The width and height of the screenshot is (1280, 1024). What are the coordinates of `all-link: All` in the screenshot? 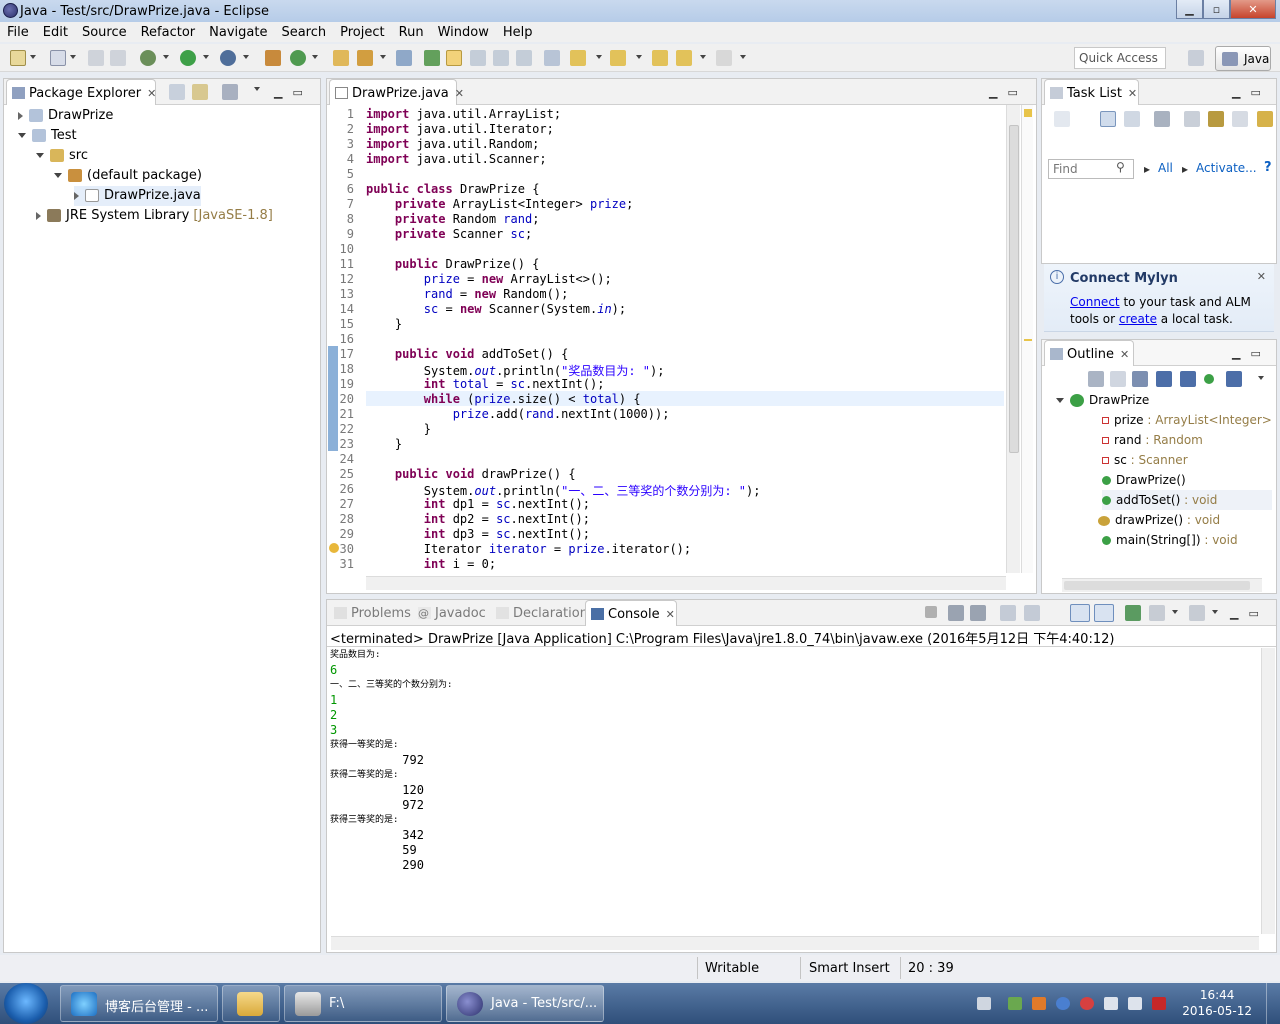 It's located at (1165, 168).